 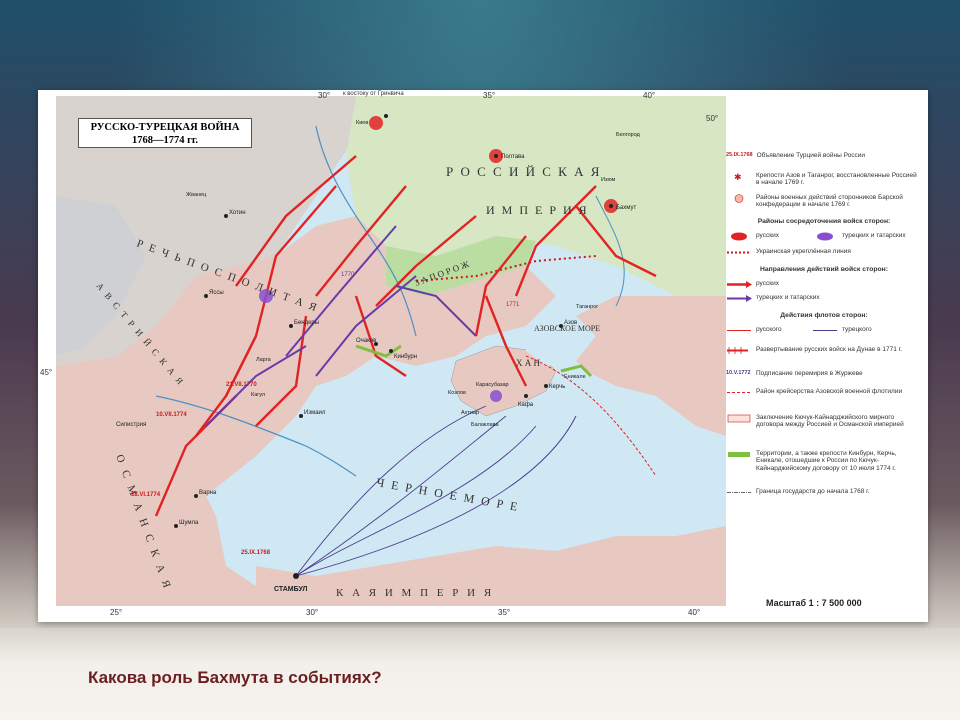 I want to click on map-scale: Масштаб 1 : 7 500 000, so click(x=814, y=603).